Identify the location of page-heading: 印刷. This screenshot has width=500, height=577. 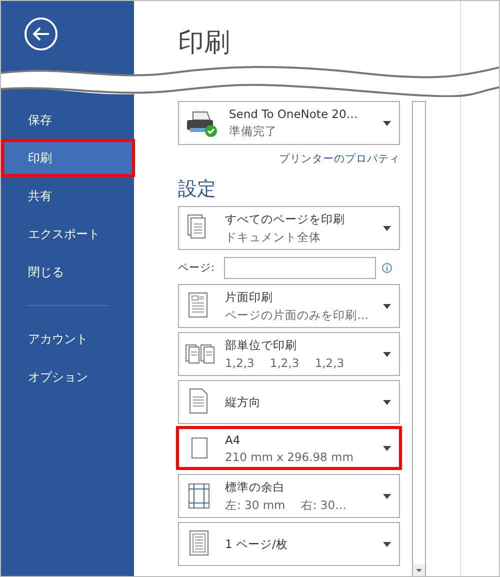
(204, 43).